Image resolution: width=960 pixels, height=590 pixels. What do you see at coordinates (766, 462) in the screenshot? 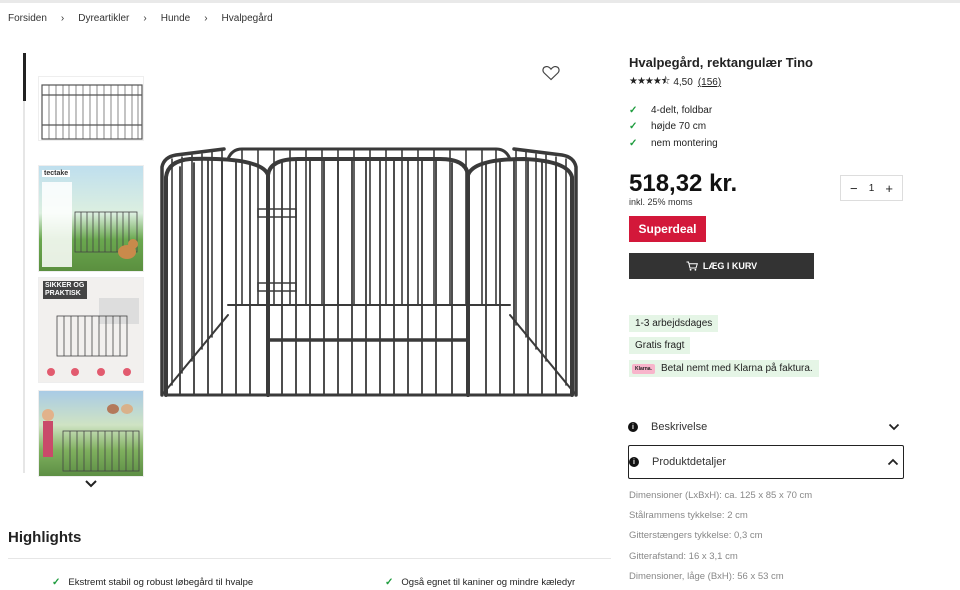
I see `product-details-accordion: i Produktdetaljer` at bounding box center [766, 462].